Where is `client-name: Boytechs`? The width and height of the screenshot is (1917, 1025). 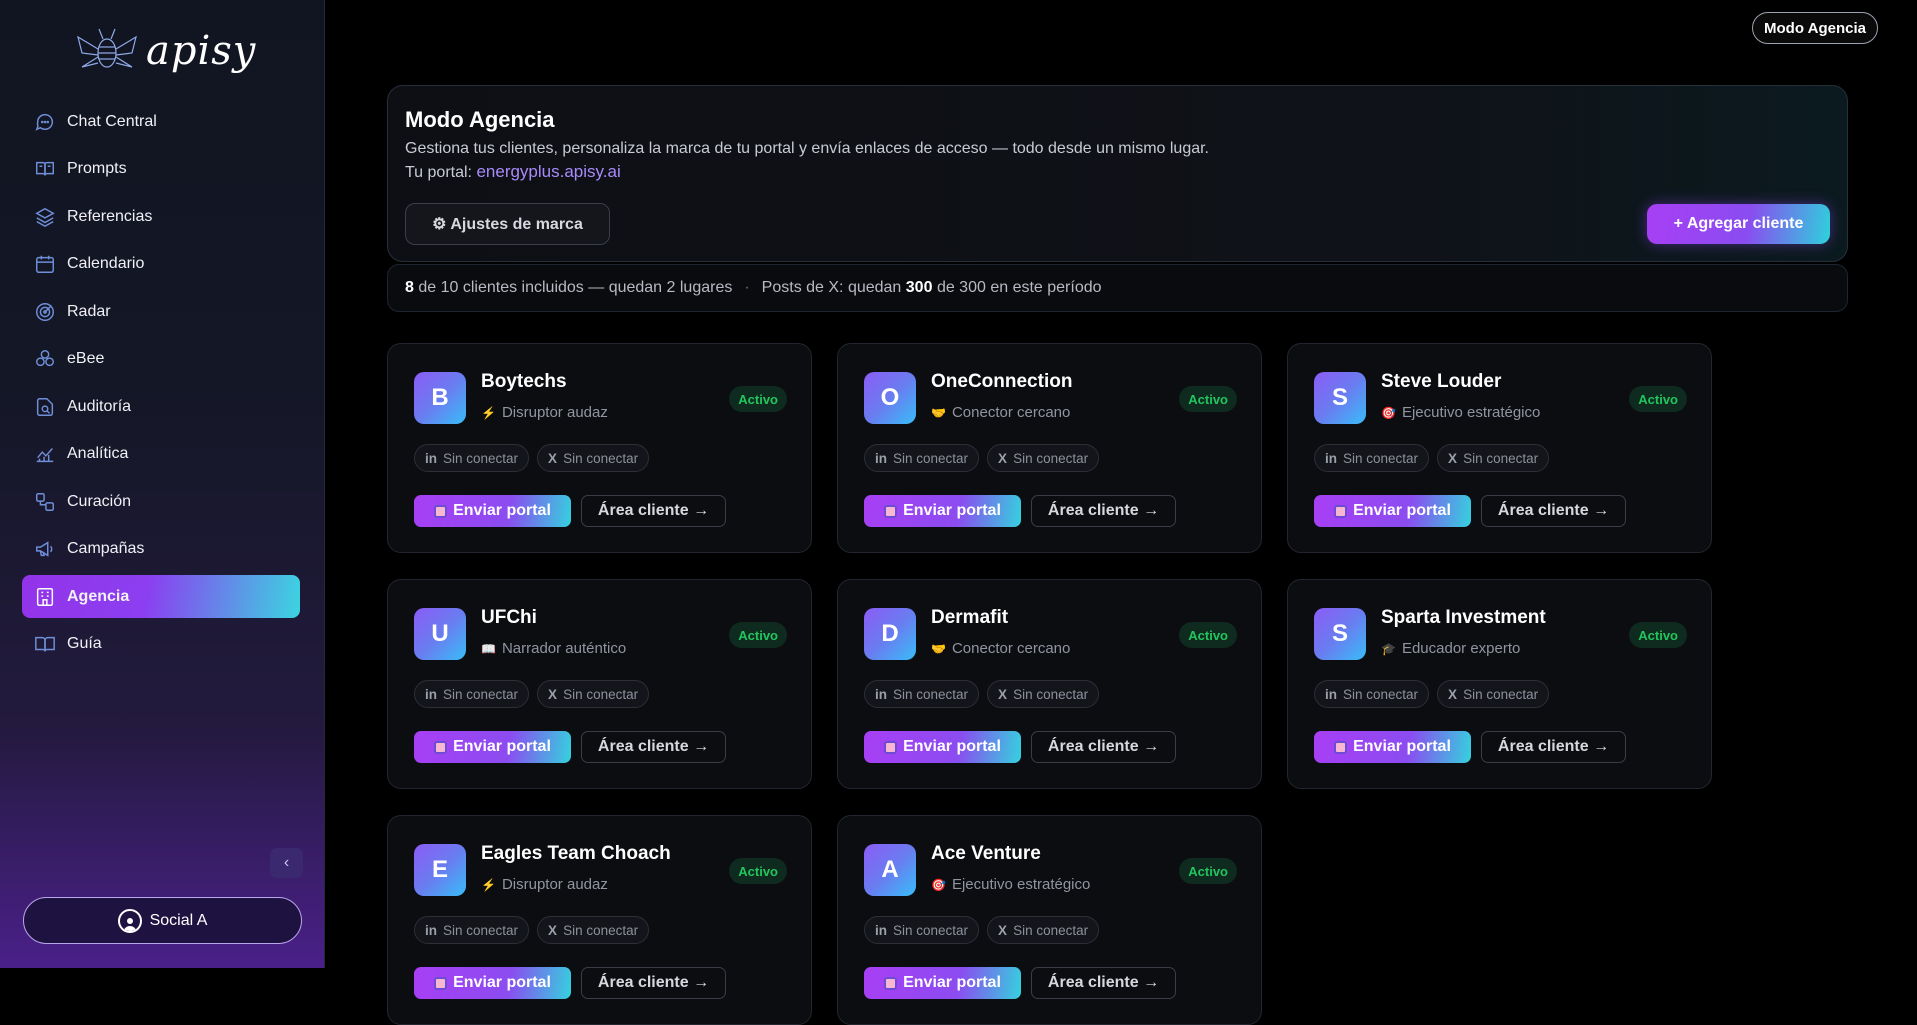
client-name: Boytechs is located at coordinates (524, 381).